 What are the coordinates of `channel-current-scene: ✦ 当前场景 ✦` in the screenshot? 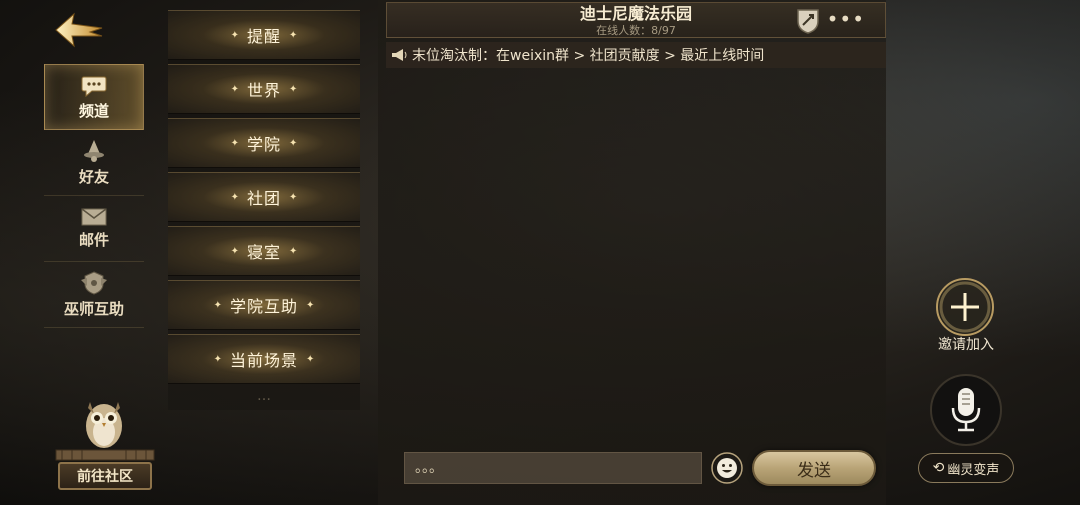 It's located at (264, 359).